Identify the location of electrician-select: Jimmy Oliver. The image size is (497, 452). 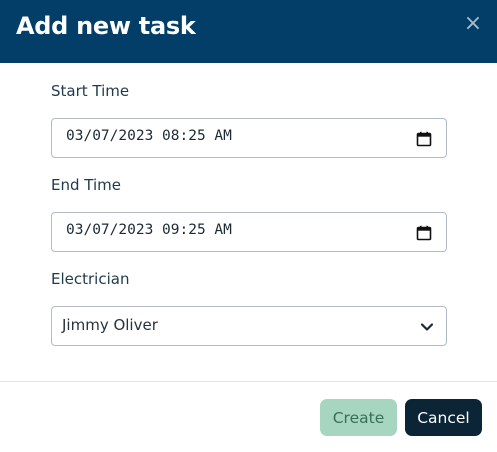
(249, 326).